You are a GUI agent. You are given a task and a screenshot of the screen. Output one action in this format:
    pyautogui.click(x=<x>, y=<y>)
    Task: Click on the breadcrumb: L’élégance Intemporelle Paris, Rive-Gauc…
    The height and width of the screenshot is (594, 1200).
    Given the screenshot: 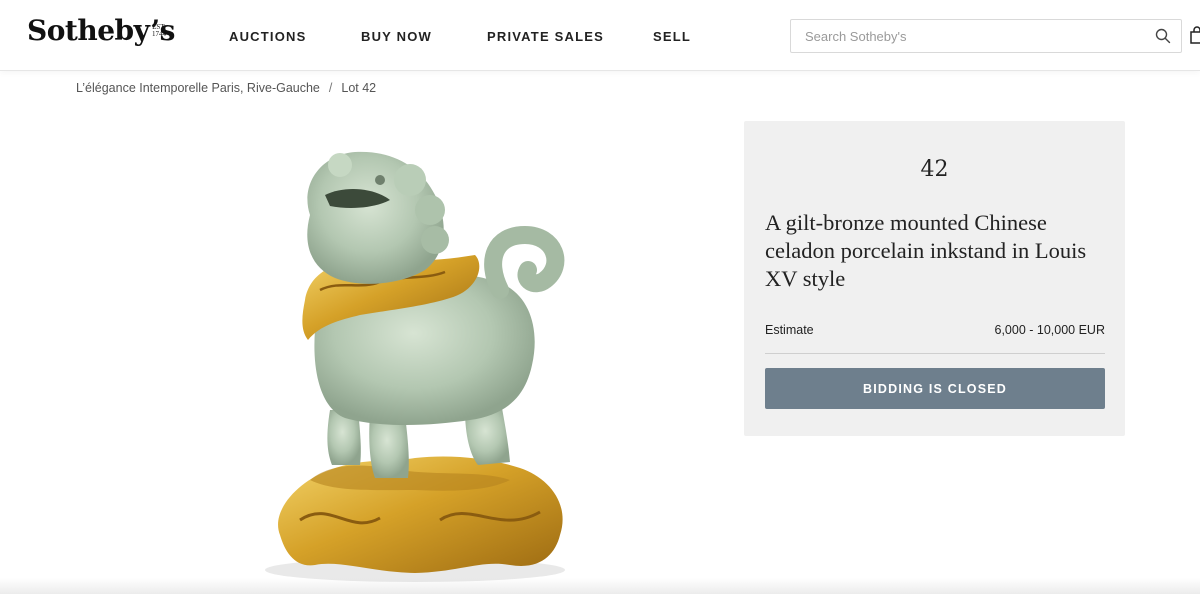 What is the action you would take?
    pyautogui.click(x=226, y=88)
    